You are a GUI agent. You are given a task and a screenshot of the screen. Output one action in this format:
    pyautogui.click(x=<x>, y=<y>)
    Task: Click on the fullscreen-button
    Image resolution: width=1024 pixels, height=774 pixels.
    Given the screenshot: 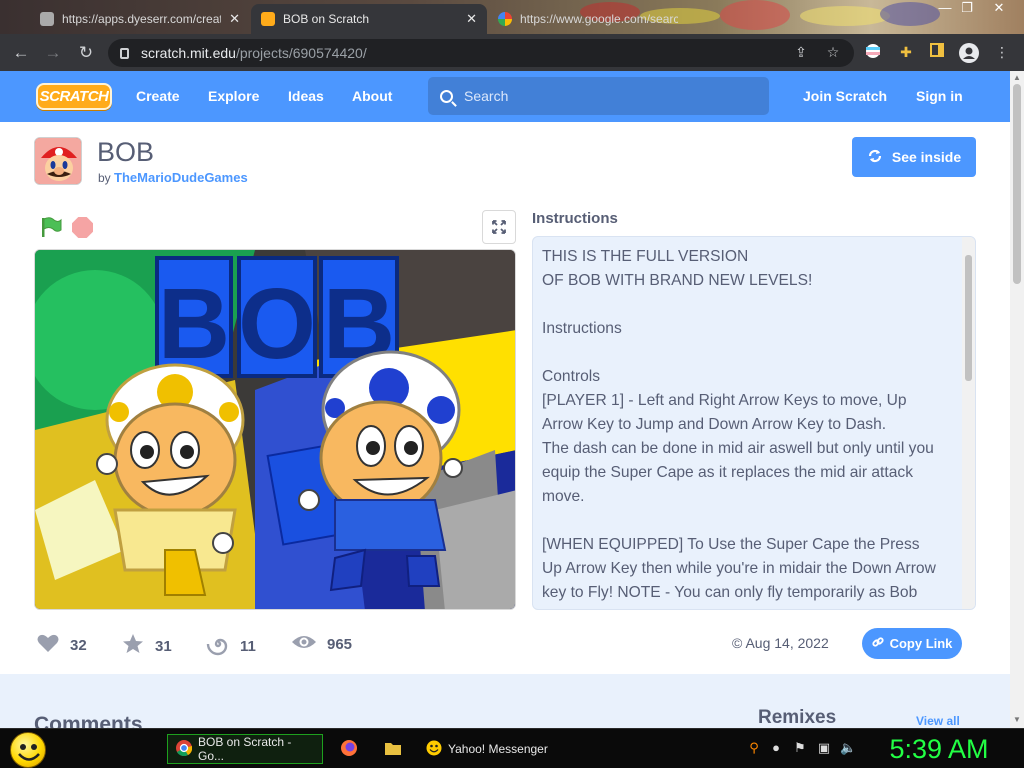 What is the action you would take?
    pyautogui.click(x=499, y=227)
    